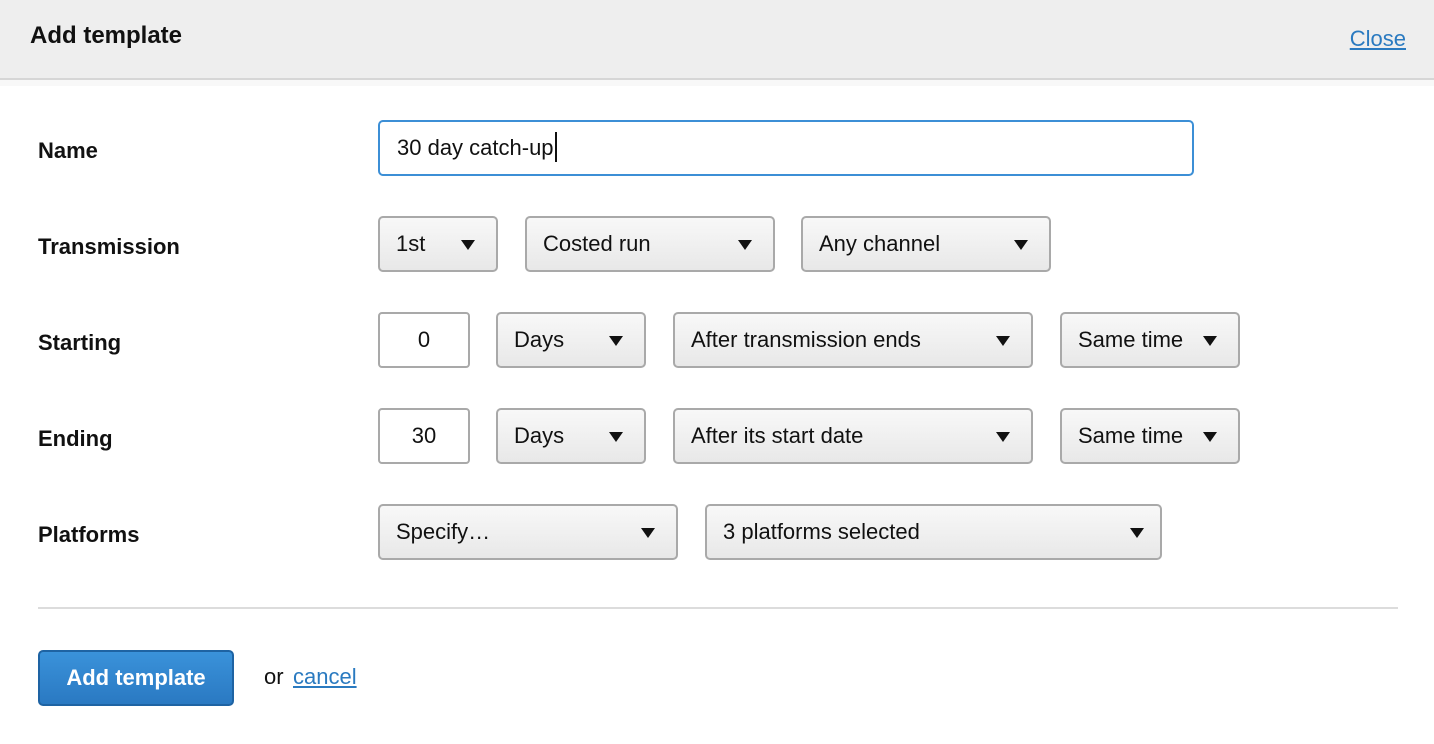  I want to click on name-label: Name, so click(68, 150).